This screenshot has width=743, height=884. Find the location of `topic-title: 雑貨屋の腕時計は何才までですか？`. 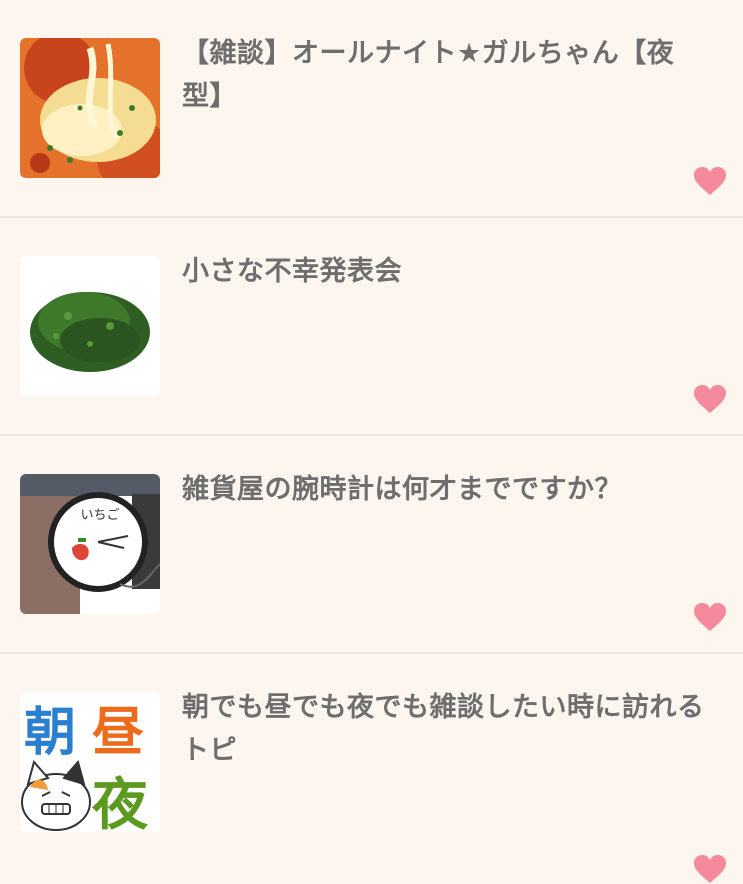

topic-title: 雑貨屋の腕時計は何才までですか？ is located at coordinates (447, 489).